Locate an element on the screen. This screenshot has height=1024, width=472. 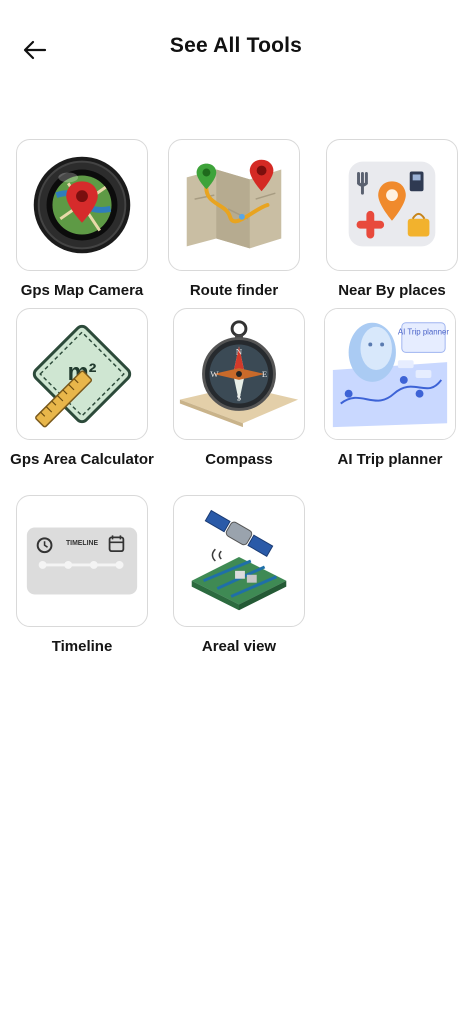
tool-label: Near By places is located at coordinates (392, 290).